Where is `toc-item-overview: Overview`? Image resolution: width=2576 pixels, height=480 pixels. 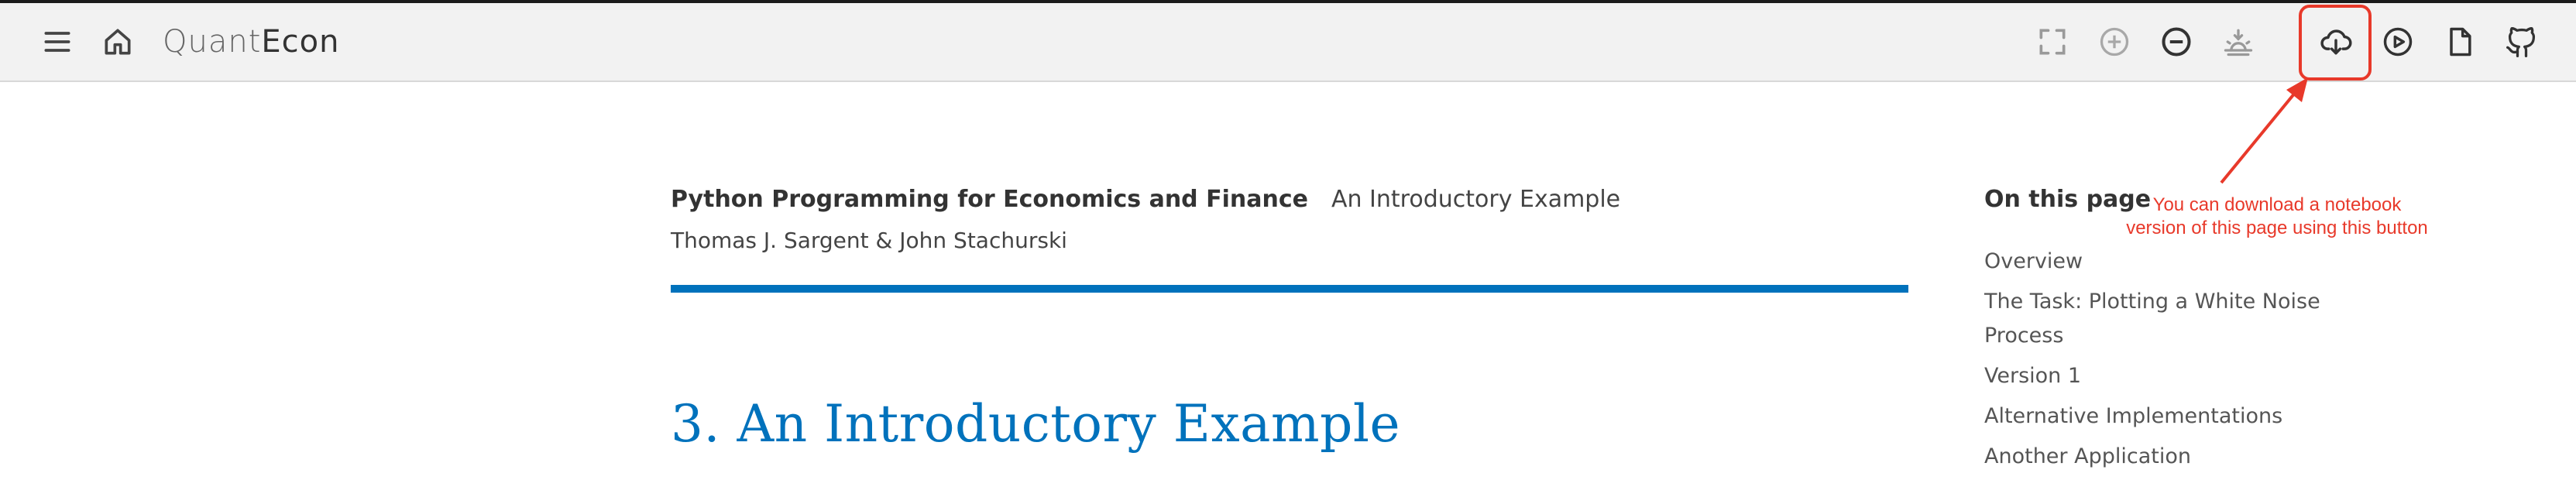
toc-item-overview: Overview is located at coordinates (2170, 262).